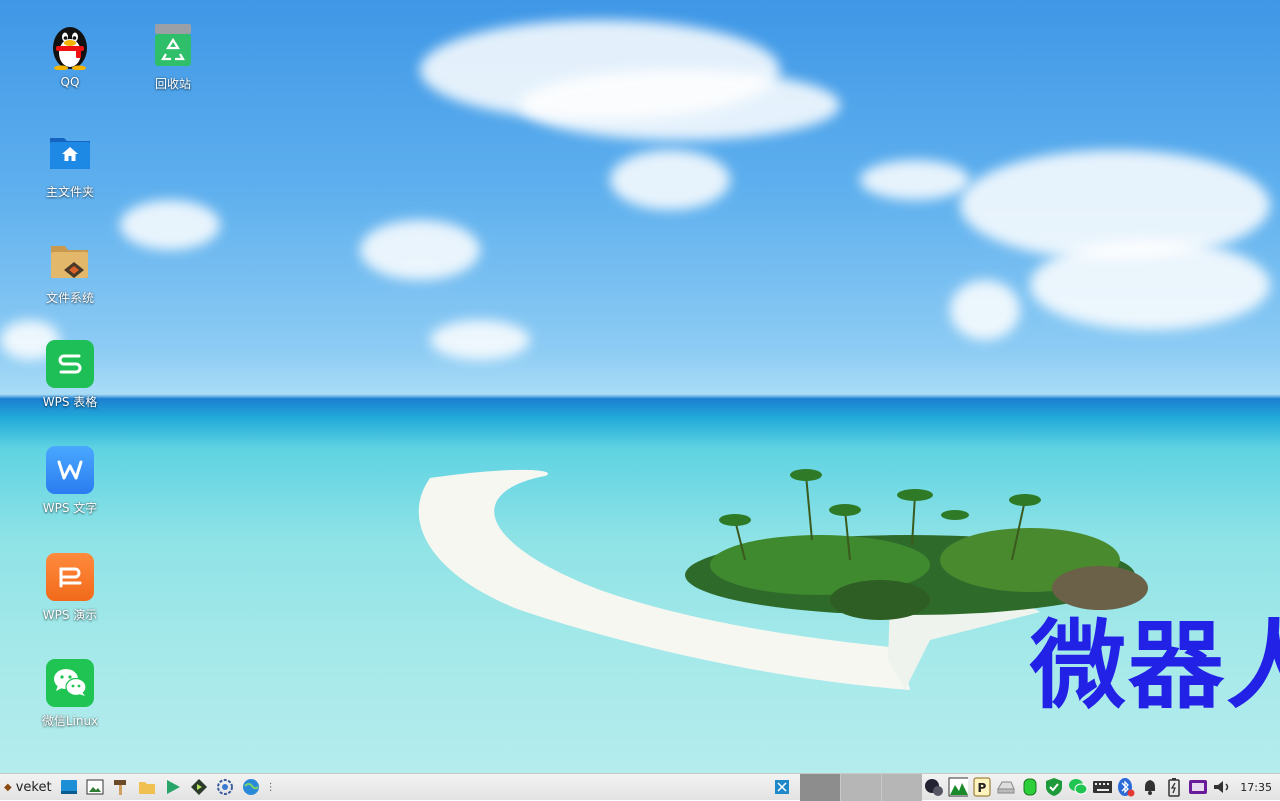 Image resolution: width=1280 pixels, height=801 pixels. What do you see at coordinates (121, 787) in the screenshot?
I see `hammer-icon` at bounding box center [121, 787].